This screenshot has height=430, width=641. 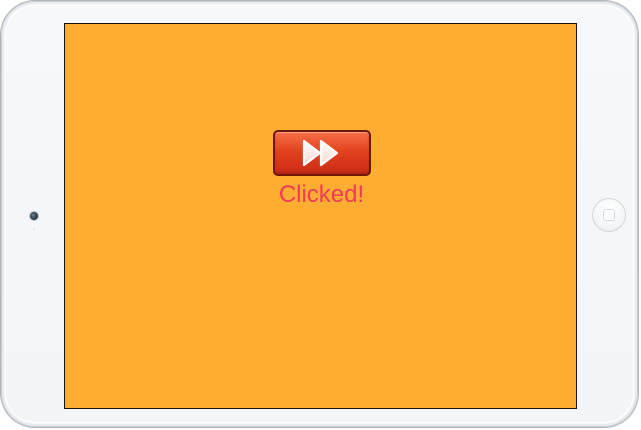 What do you see at coordinates (321, 194) in the screenshot?
I see `status-message: Clicked!` at bounding box center [321, 194].